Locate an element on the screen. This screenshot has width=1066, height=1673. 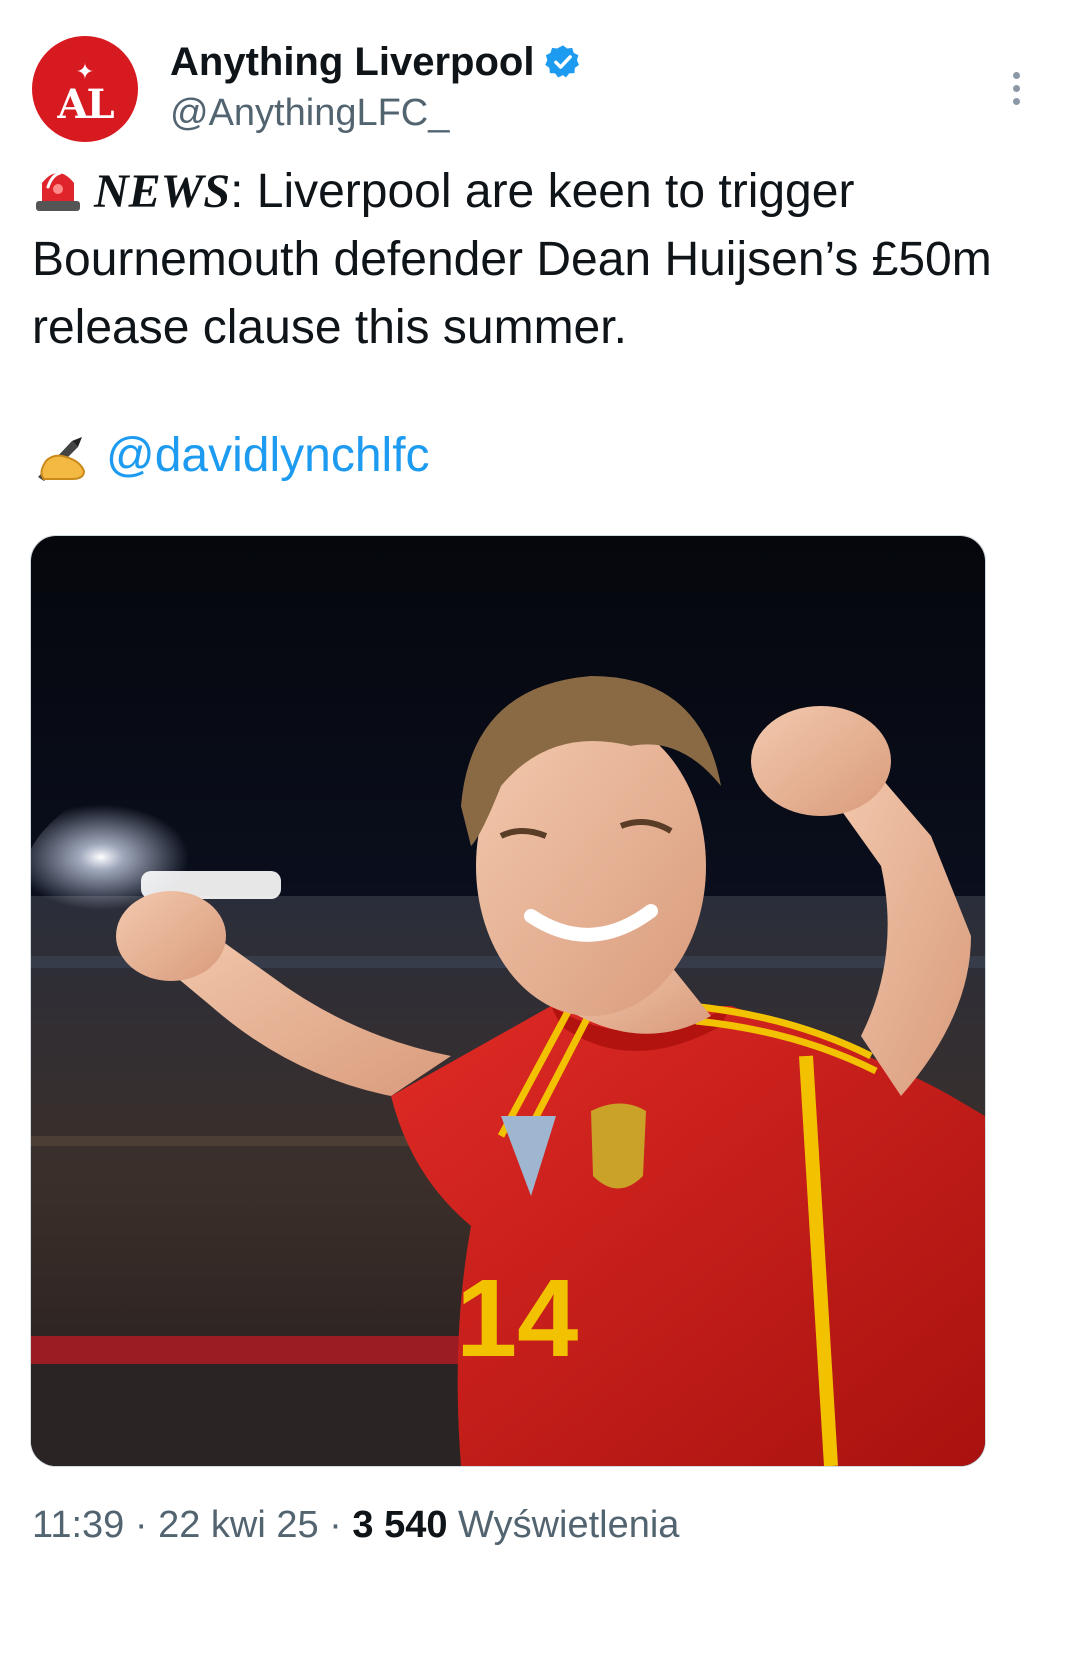
jersey-number: 14 is located at coordinates (517, 1318).